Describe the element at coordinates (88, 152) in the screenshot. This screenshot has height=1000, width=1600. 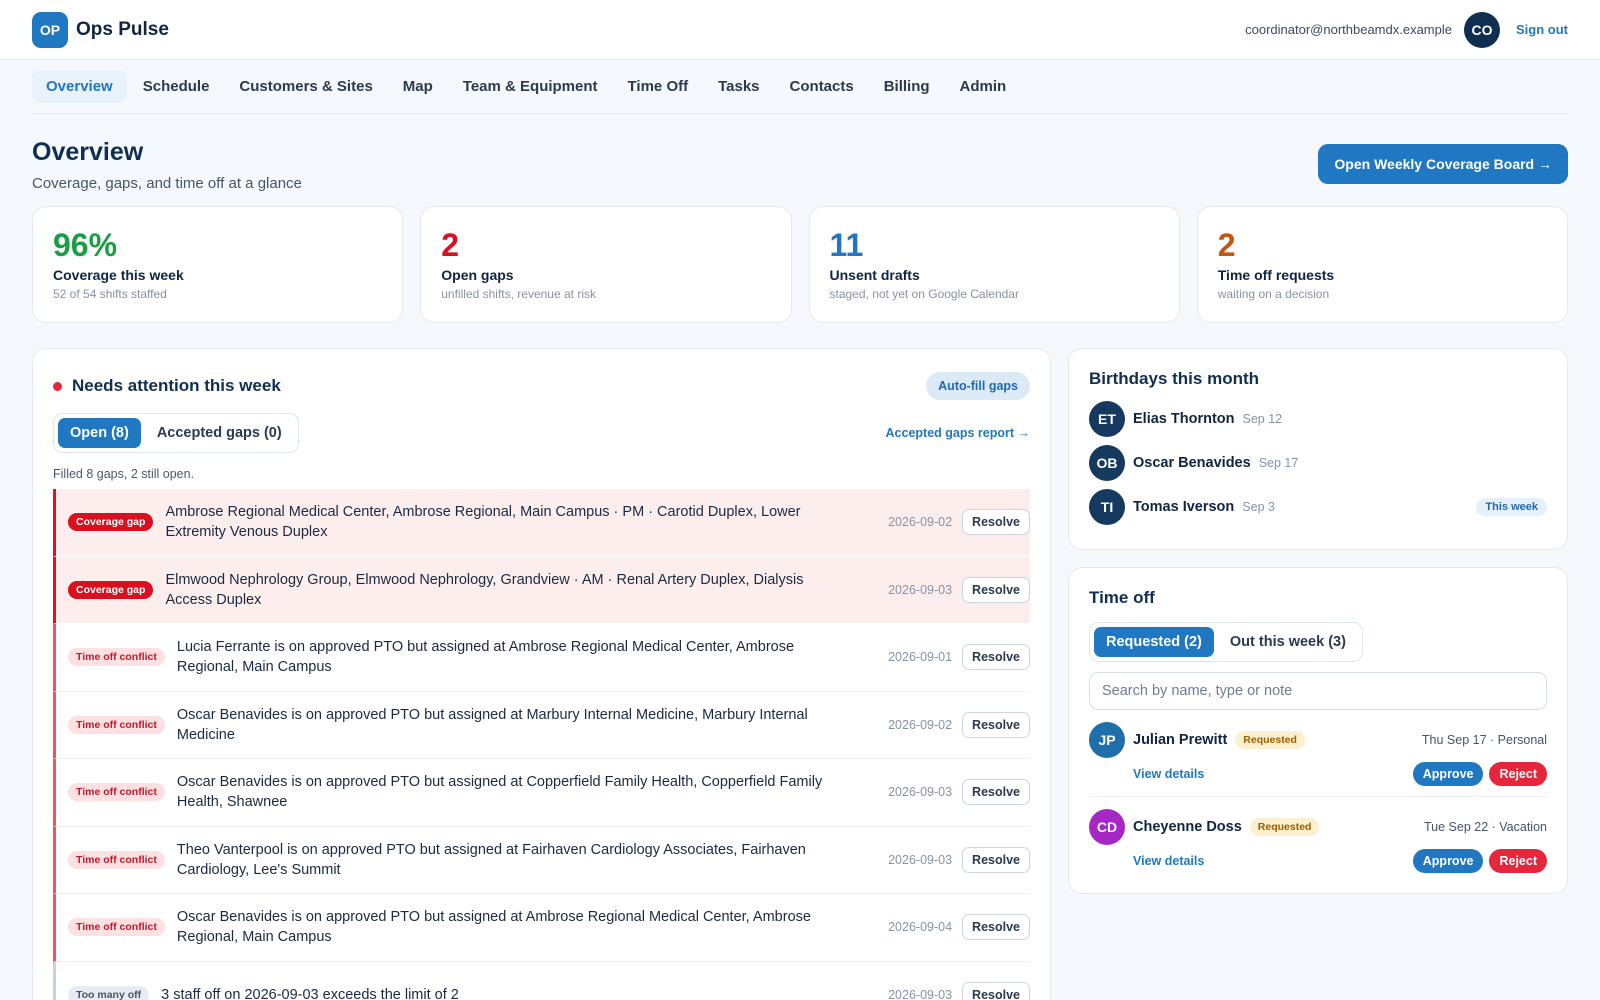
I see `page-title: Overview` at that location.